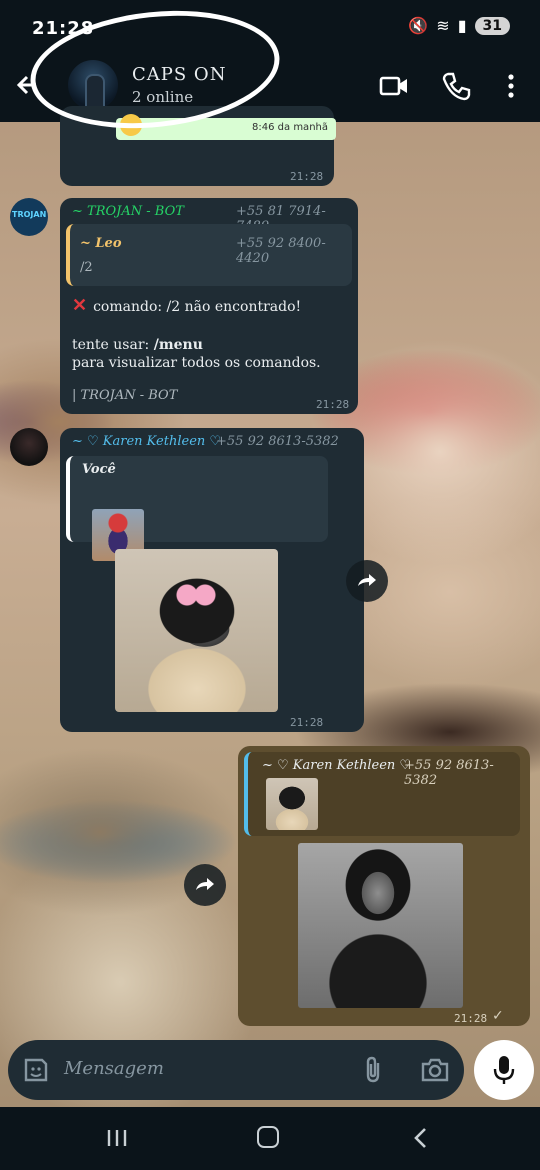 The image size is (540, 1170). What do you see at coordinates (492, 25) in the screenshot?
I see `battery-indicator: 31` at bounding box center [492, 25].